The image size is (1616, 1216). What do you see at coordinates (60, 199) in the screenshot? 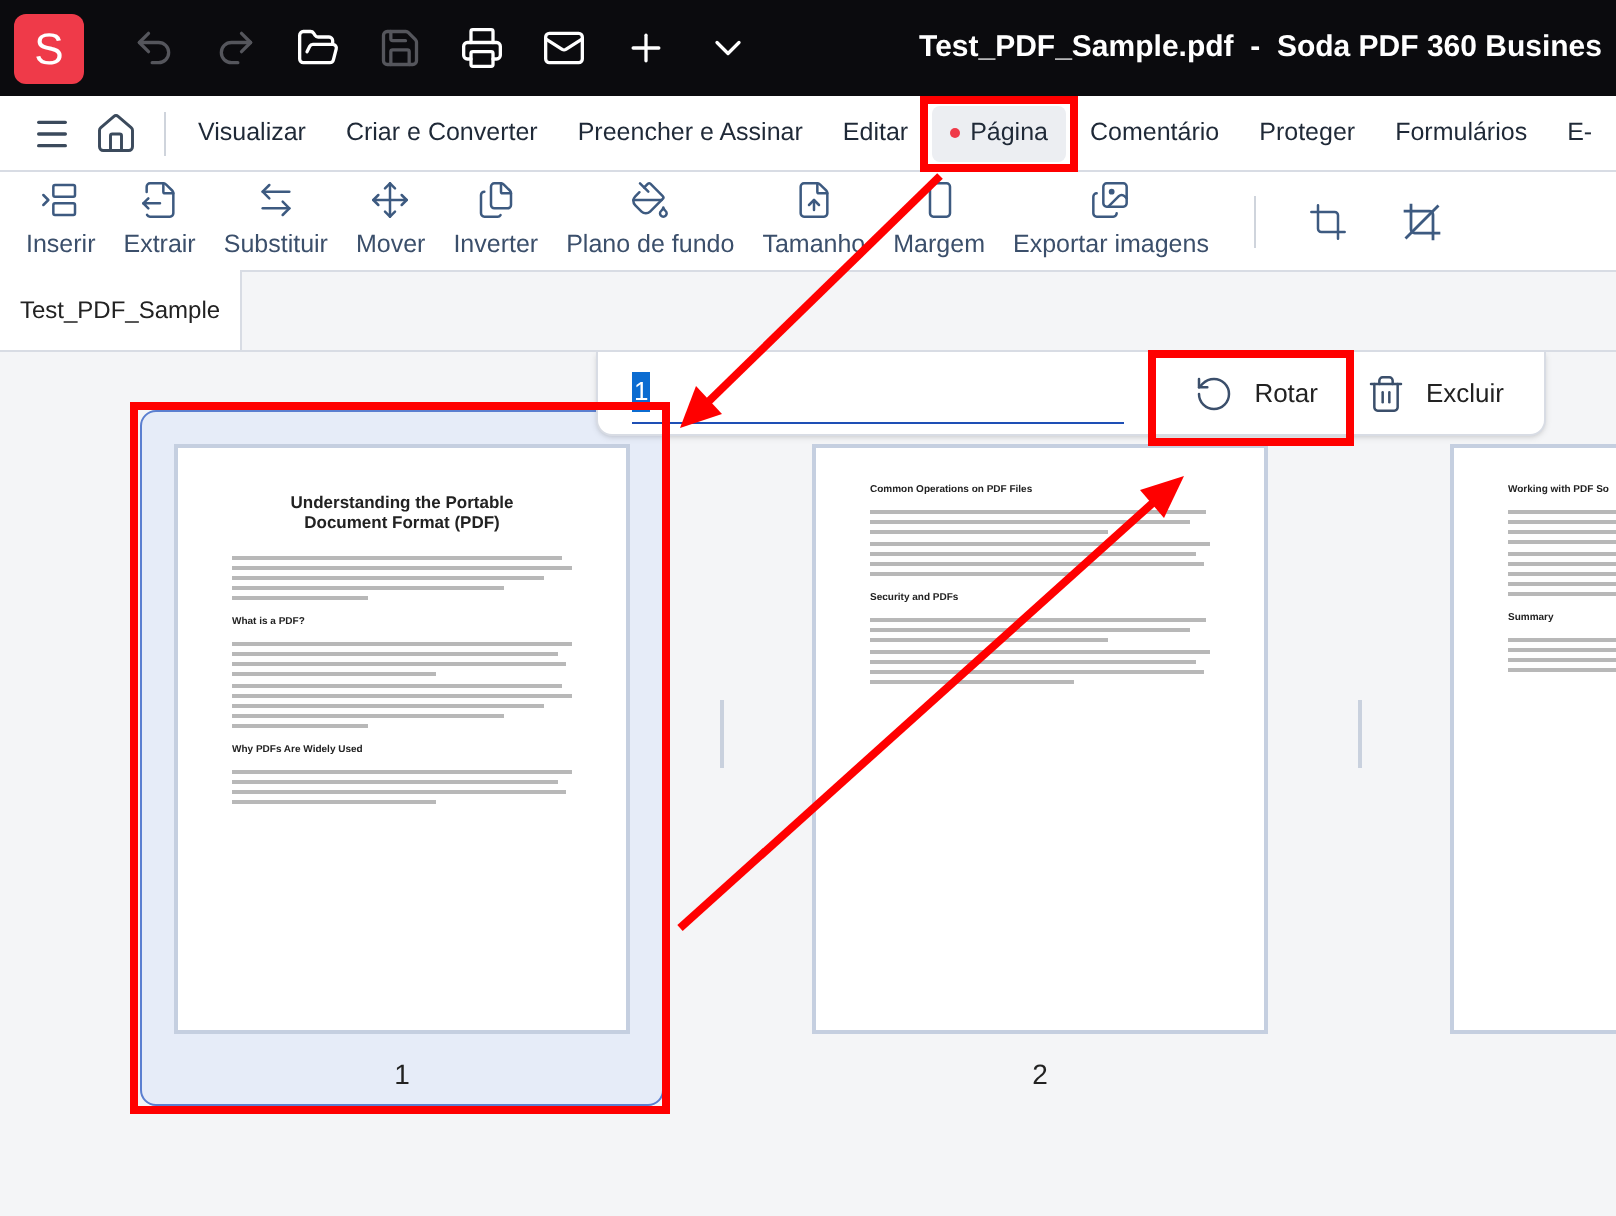
I see `insert-icon` at bounding box center [60, 199].